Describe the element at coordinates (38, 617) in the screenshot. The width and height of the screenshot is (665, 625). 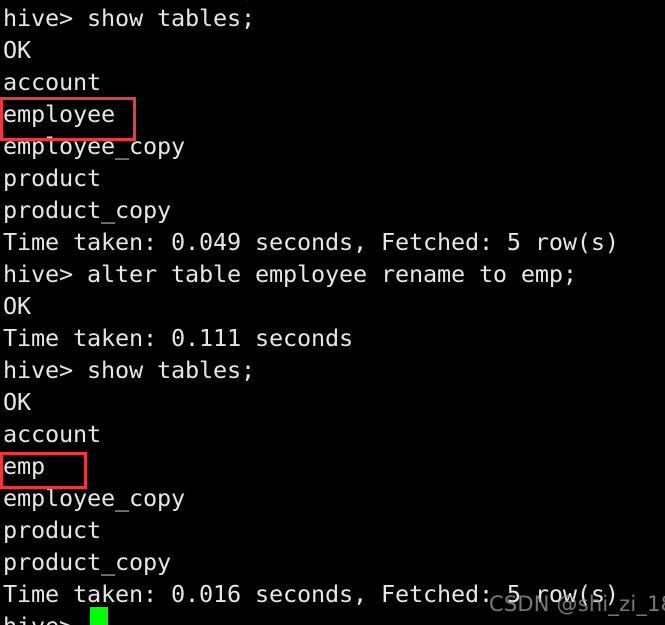
I see `terminal-prompt-line: hive>` at that location.